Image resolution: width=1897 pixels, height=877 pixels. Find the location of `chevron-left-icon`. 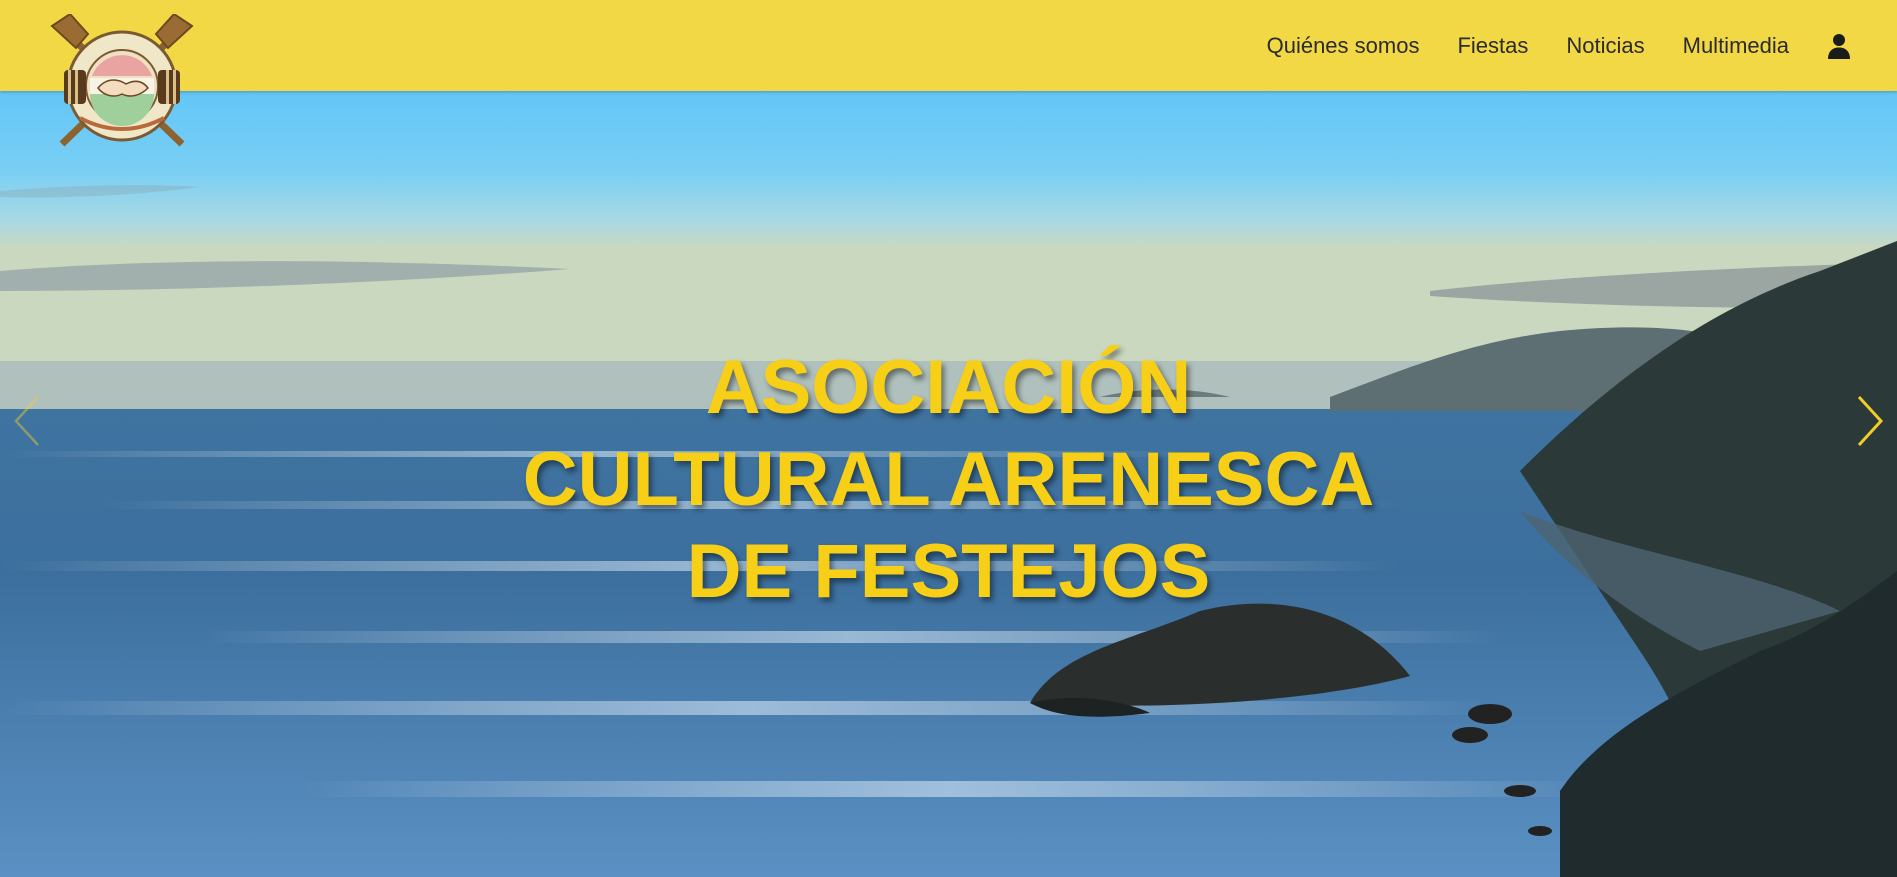

chevron-left-icon is located at coordinates (26, 421).